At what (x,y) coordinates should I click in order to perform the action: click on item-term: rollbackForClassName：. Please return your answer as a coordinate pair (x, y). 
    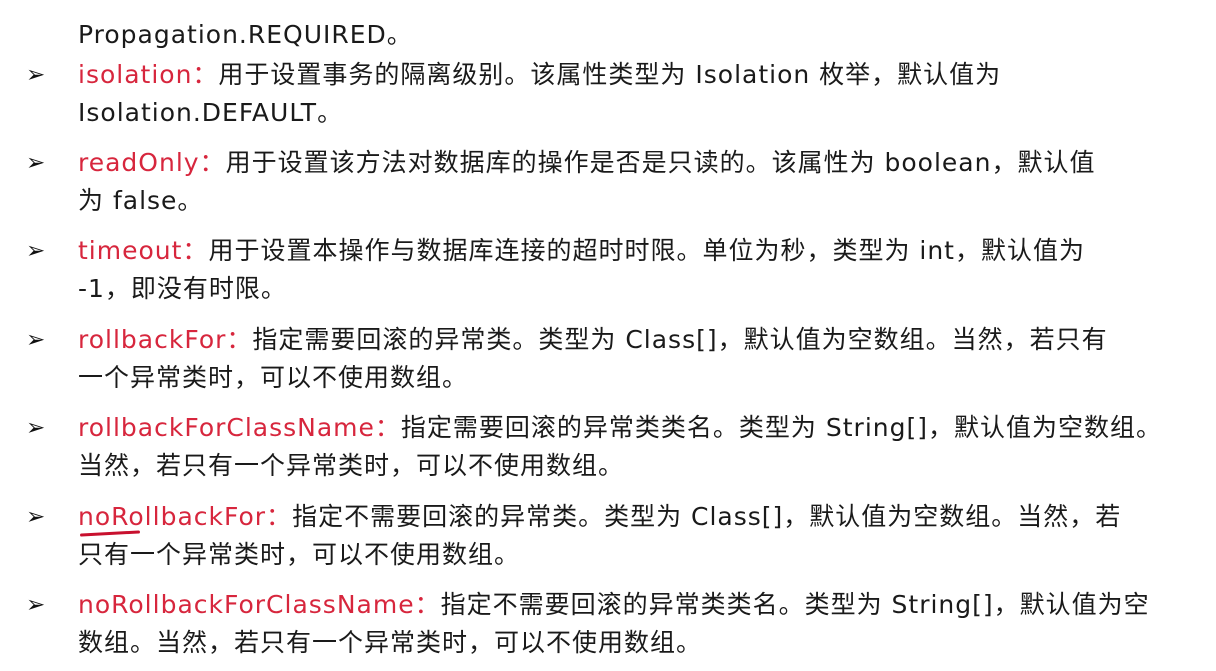
    Looking at the image, I should click on (239, 427).